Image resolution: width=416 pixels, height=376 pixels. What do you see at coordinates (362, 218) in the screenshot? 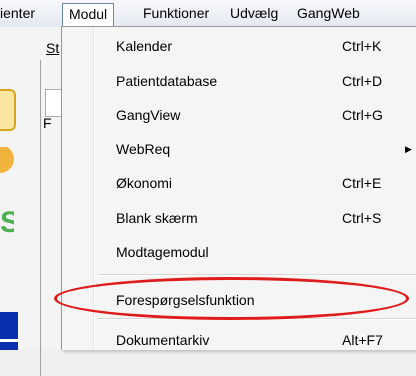
I see `menu-item-shortcut: Ctrl+S` at bounding box center [362, 218].